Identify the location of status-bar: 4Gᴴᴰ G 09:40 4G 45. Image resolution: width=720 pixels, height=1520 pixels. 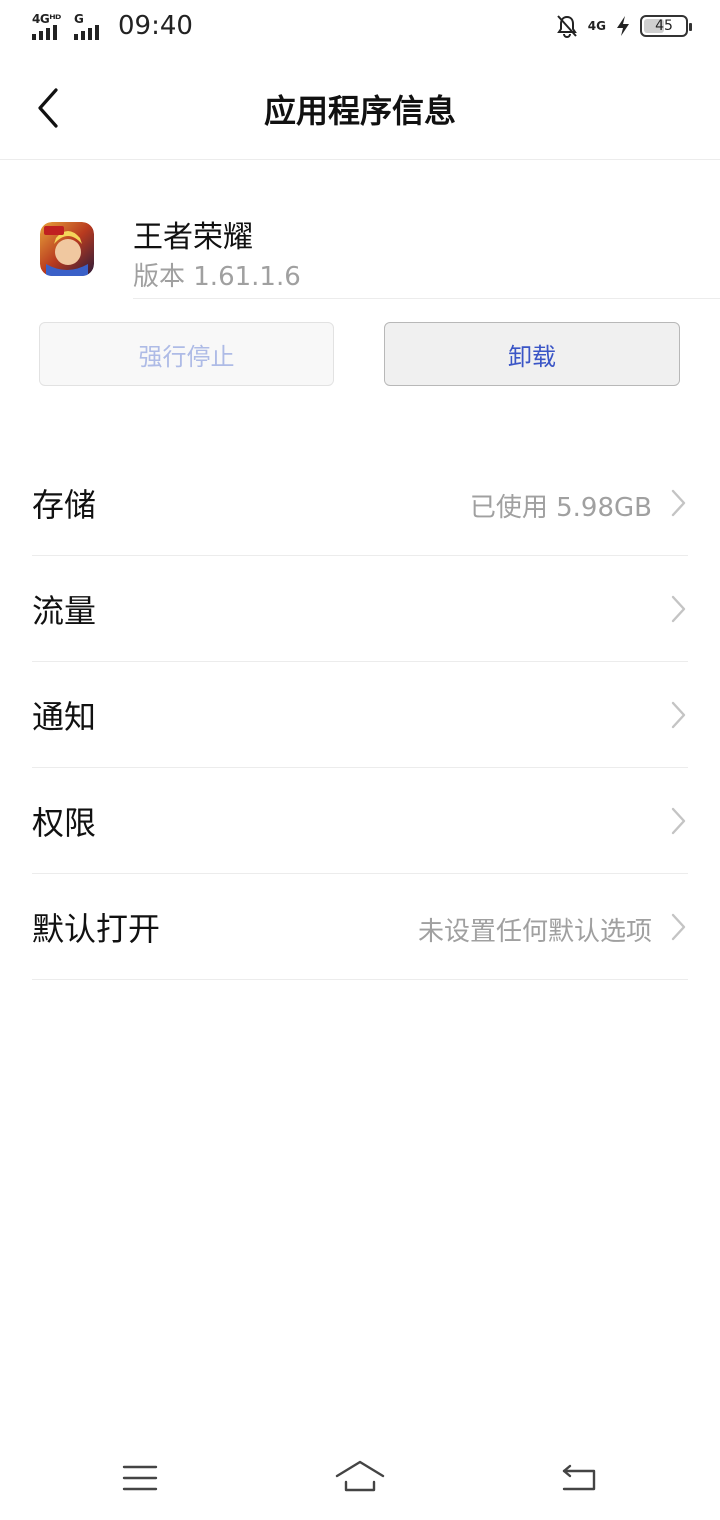
(360, 28).